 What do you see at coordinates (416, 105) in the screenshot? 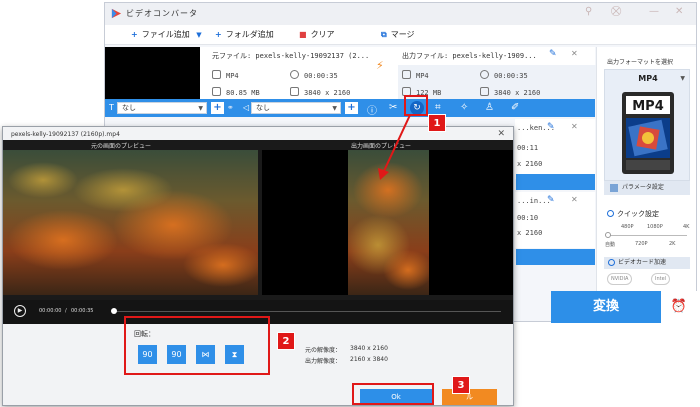
I see `highlight-box-rotate` at bounding box center [416, 105].